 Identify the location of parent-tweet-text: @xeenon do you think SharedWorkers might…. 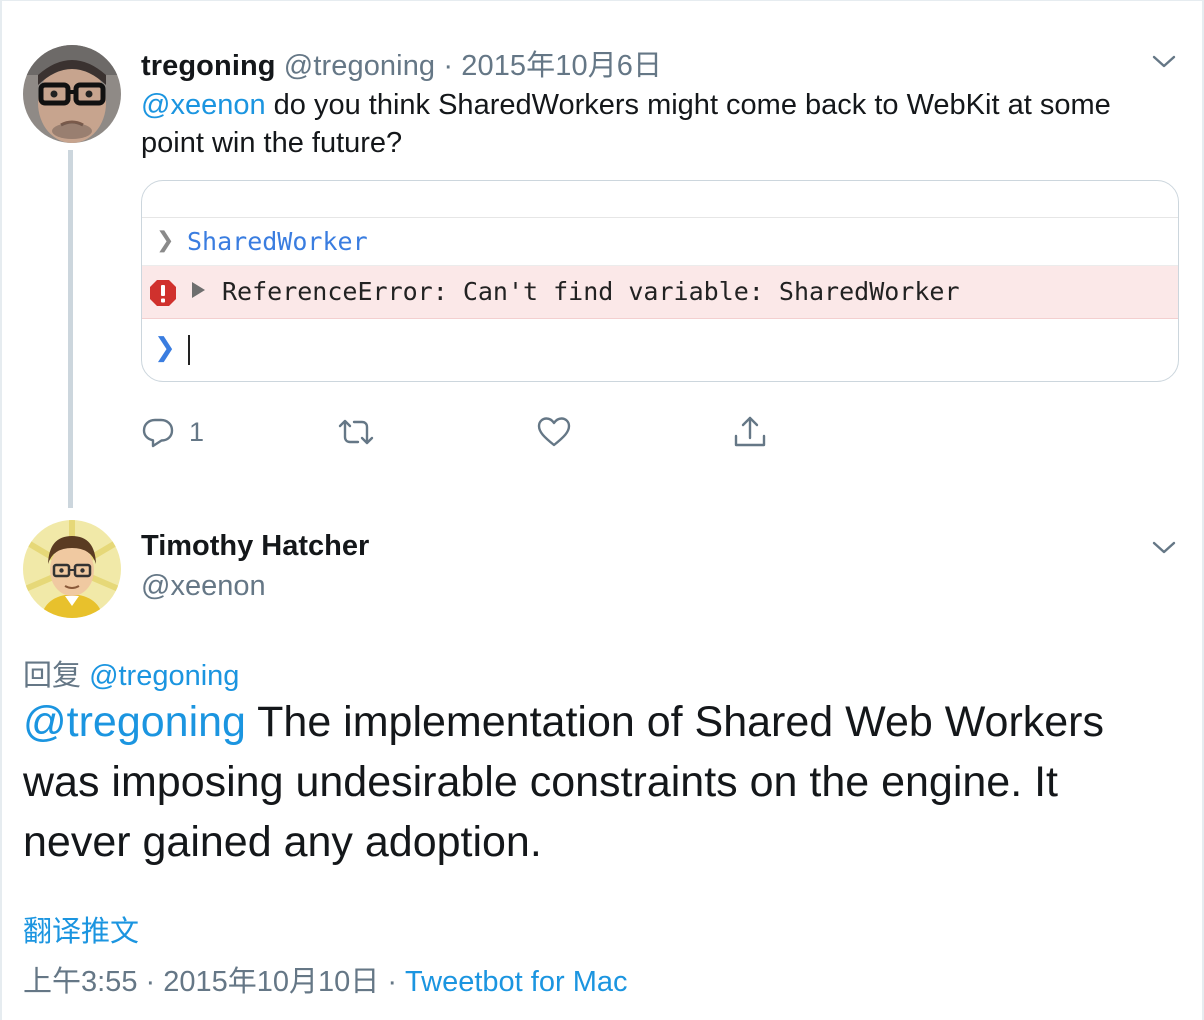
(661, 124).